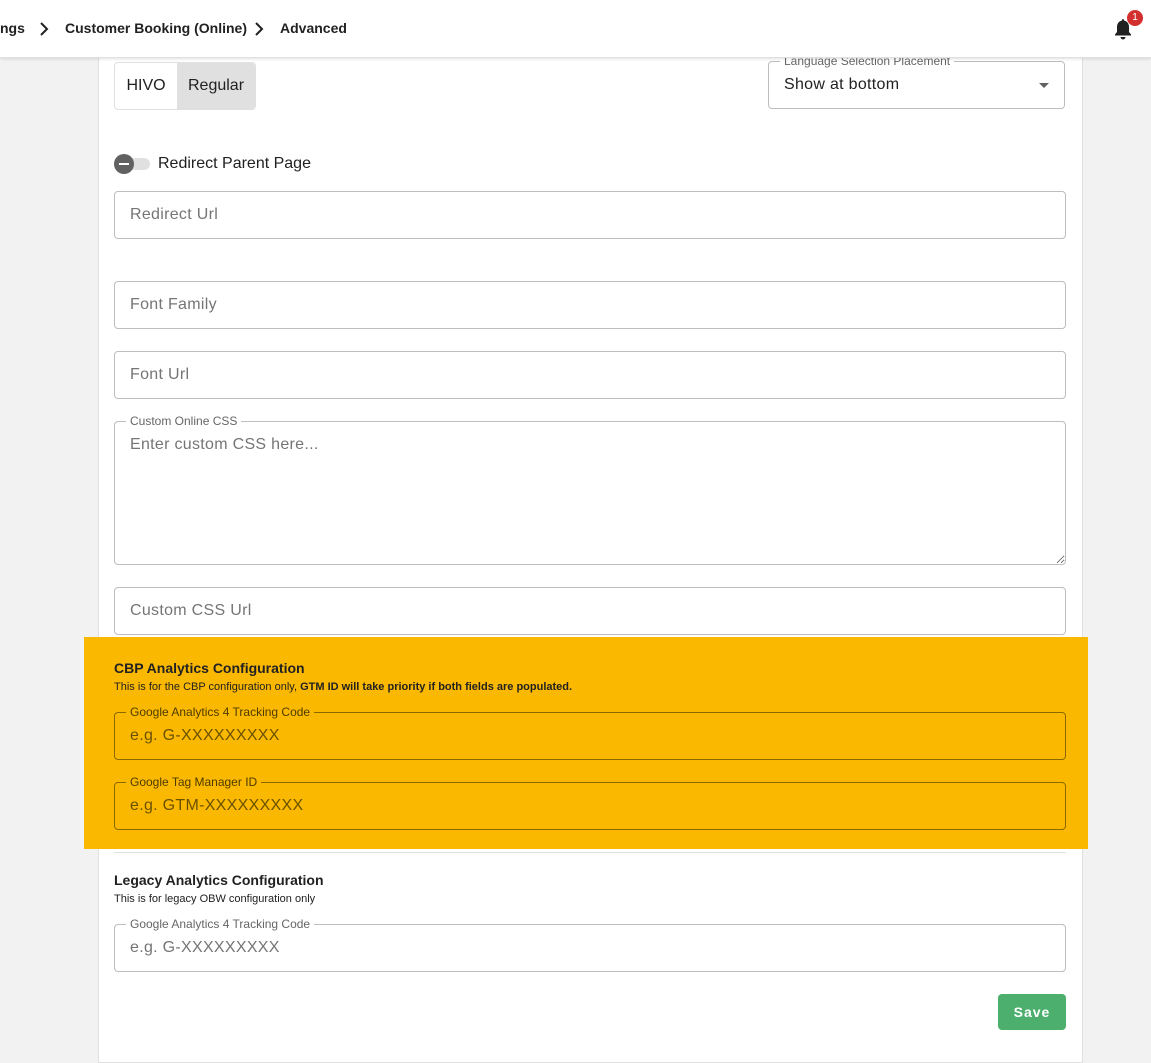 The height and width of the screenshot is (1063, 1151). What do you see at coordinates (590, 852) in the screenshot?
I see `section-divider` at bounding box center [590, 852].